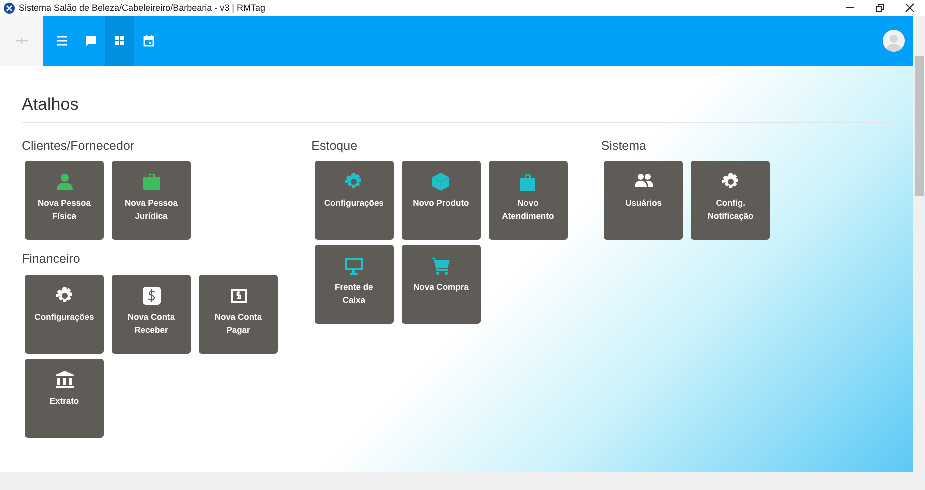 The width and height of the screenshot is (925, 490). Describe the element at coordinates (64, 200) in the screenshot. I see `shortcut-tile: Nova Pessoa Física` at that location.